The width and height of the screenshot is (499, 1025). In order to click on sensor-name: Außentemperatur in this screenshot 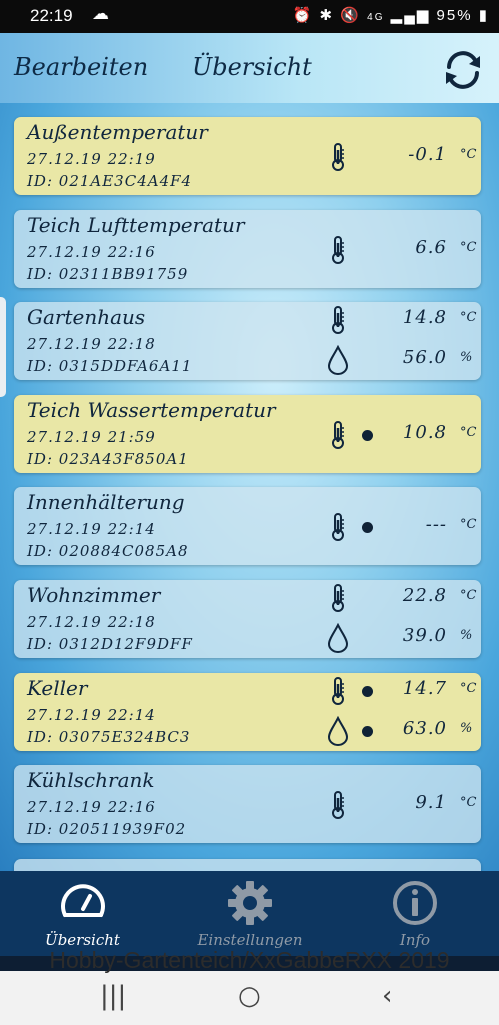, I will do `click(117, 132)`.